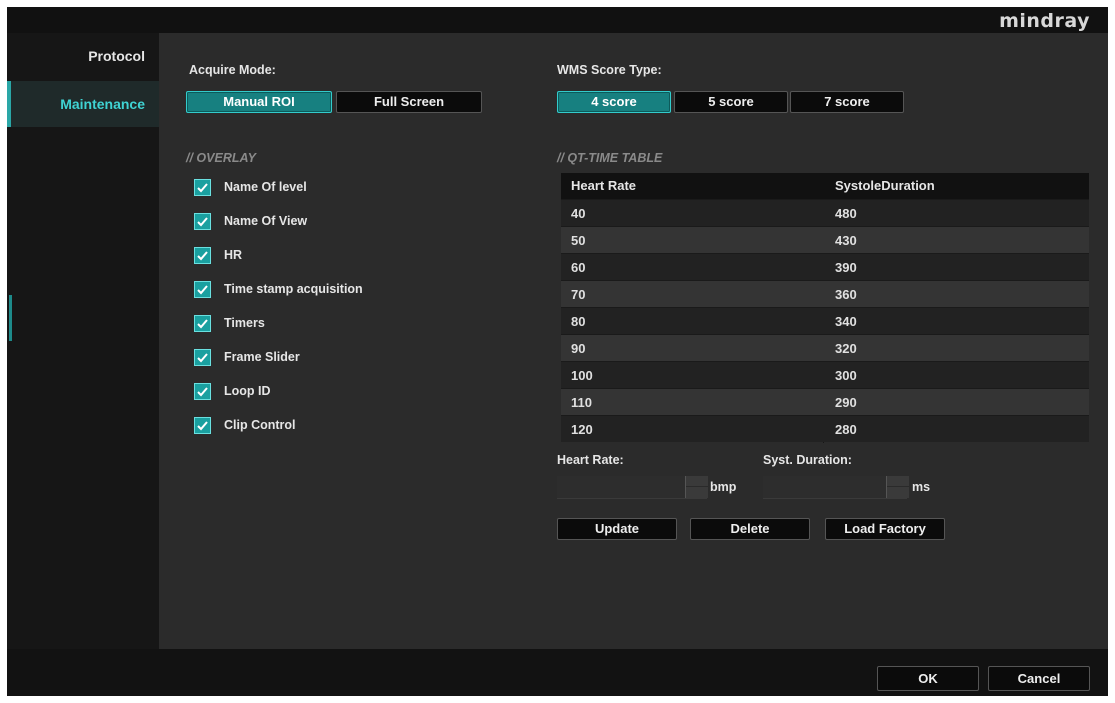  I want to click on full-screen-button: Full Screen, so click(409, 102).